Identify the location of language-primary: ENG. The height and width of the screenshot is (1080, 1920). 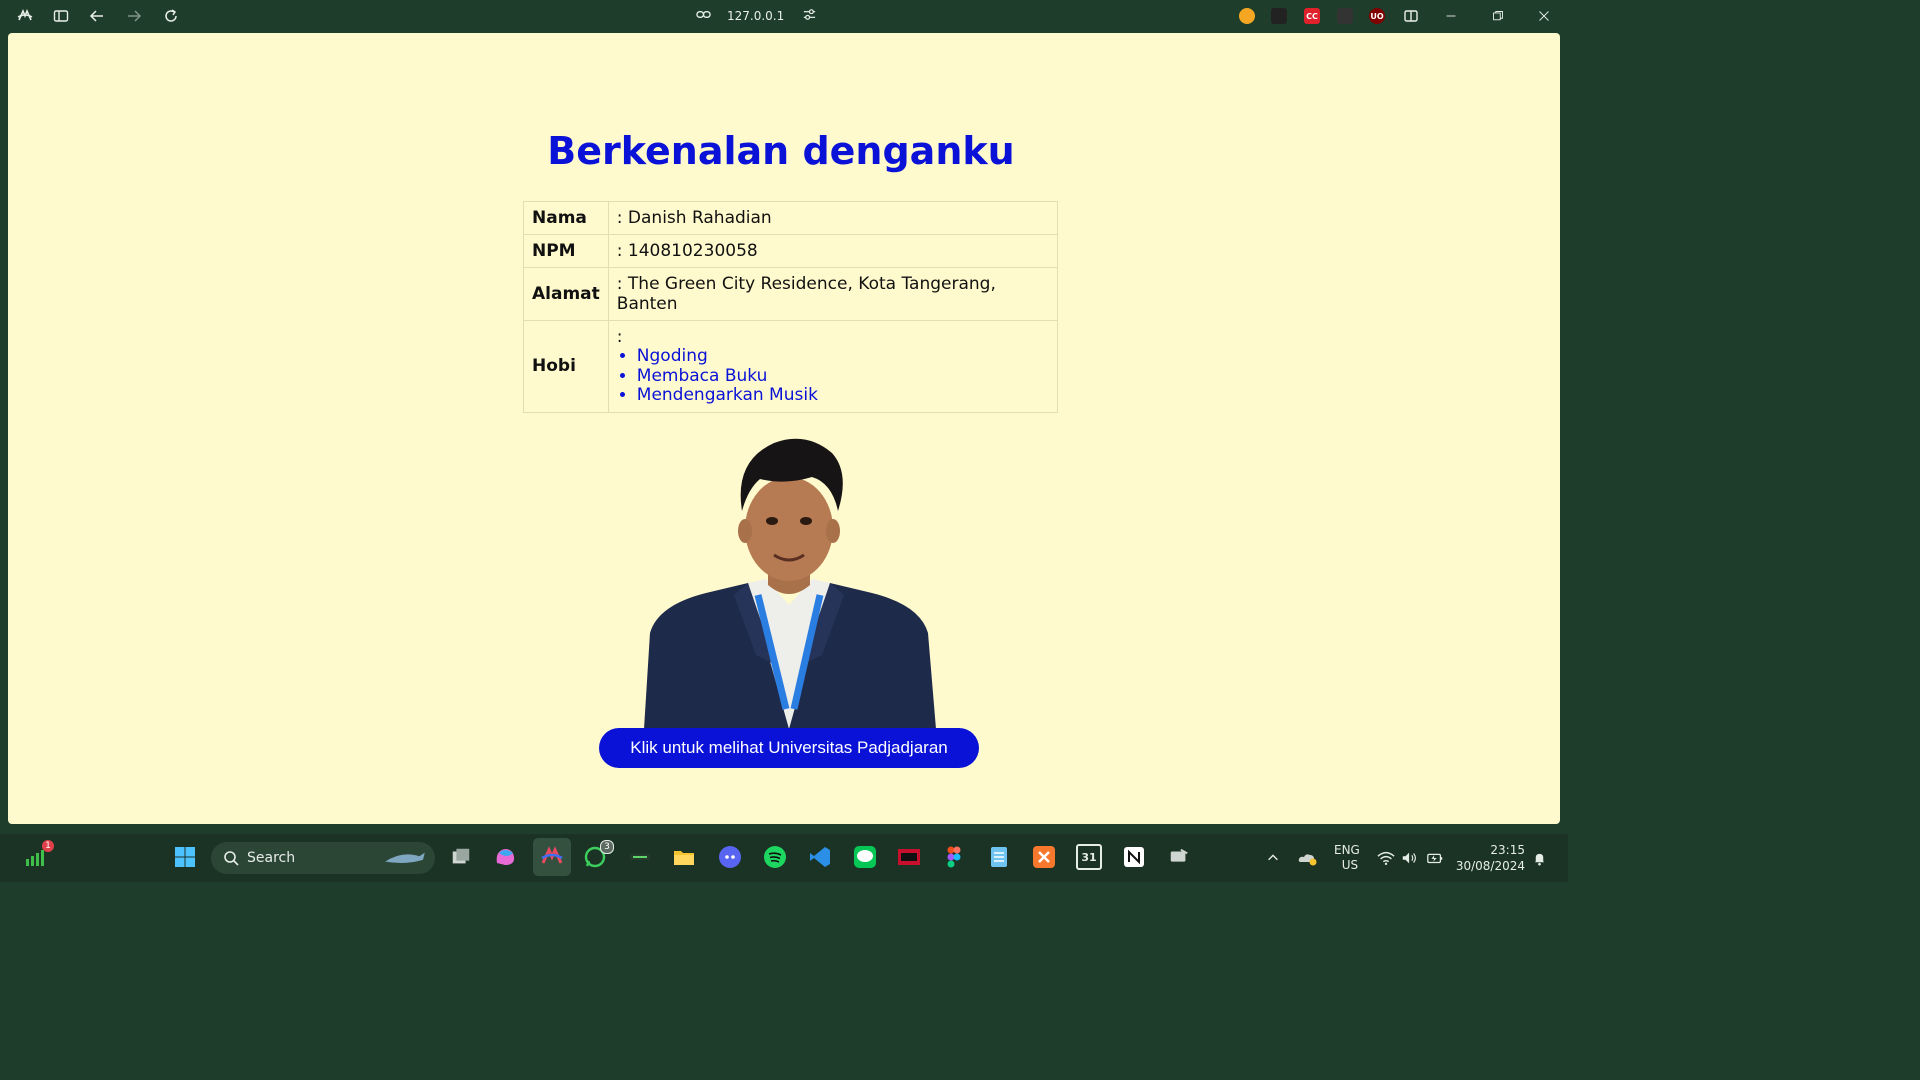
(1347, 850).